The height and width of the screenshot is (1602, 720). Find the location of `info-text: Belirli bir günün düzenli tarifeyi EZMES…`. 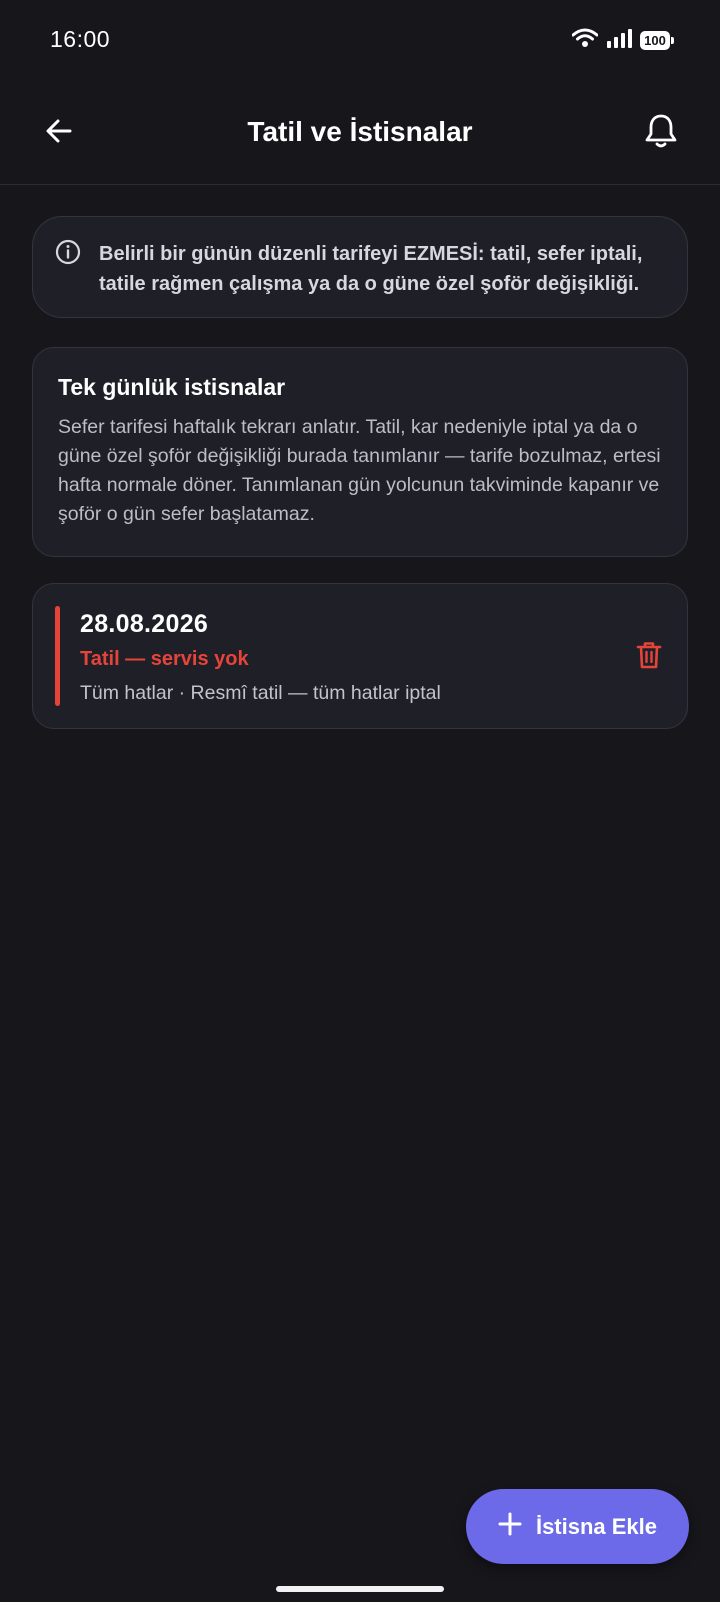

info-text: Belirli bir günün düzenli tarifeyi EZMES… is located at coordinates (371, 269).